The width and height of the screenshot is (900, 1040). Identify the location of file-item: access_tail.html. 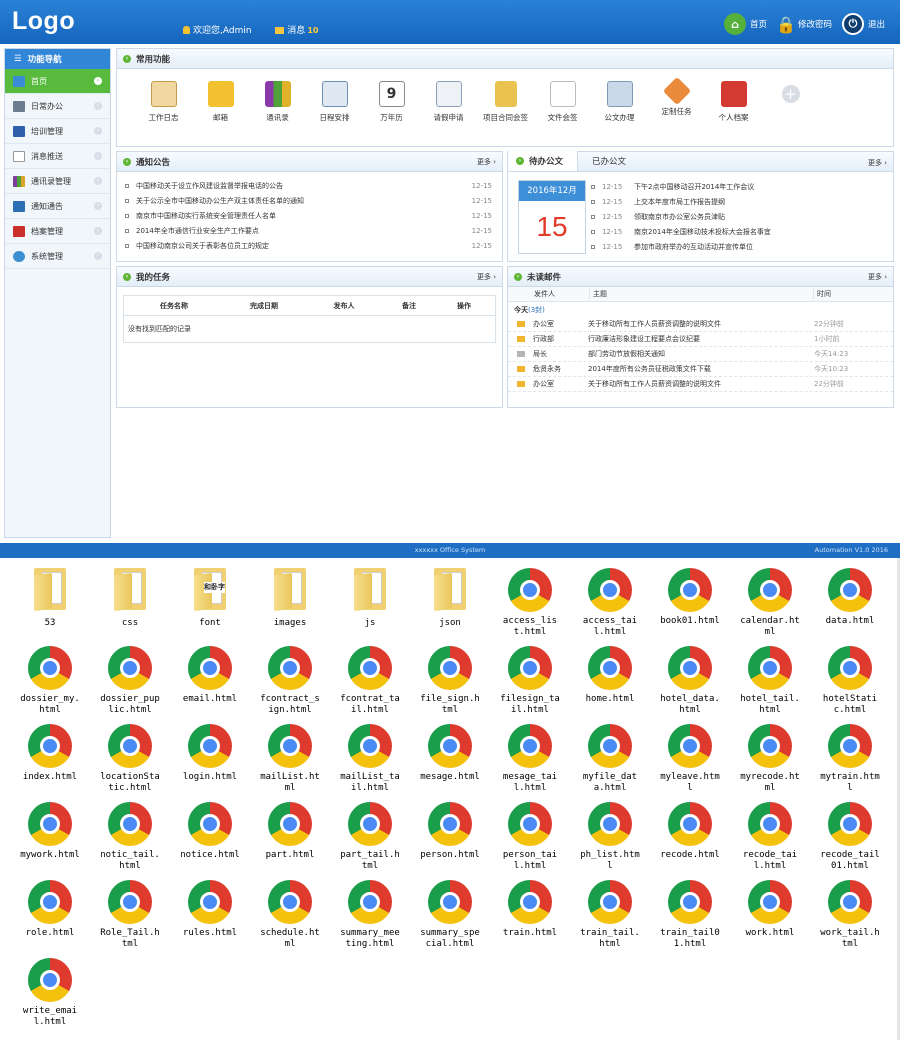
(610, 599).